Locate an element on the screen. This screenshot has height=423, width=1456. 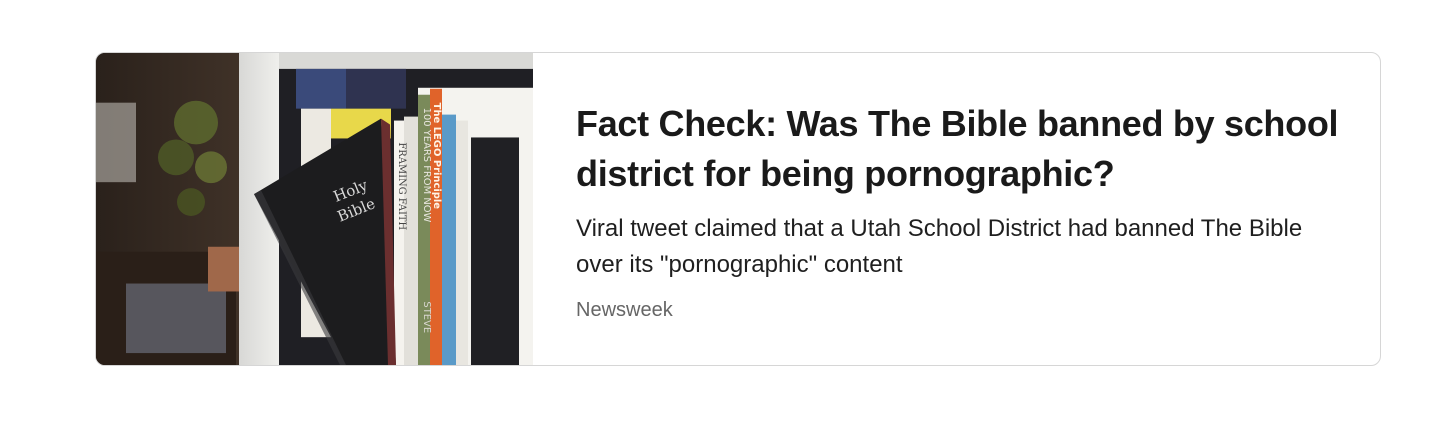
article-source: Newsweek is located at coordinates (624, 310).